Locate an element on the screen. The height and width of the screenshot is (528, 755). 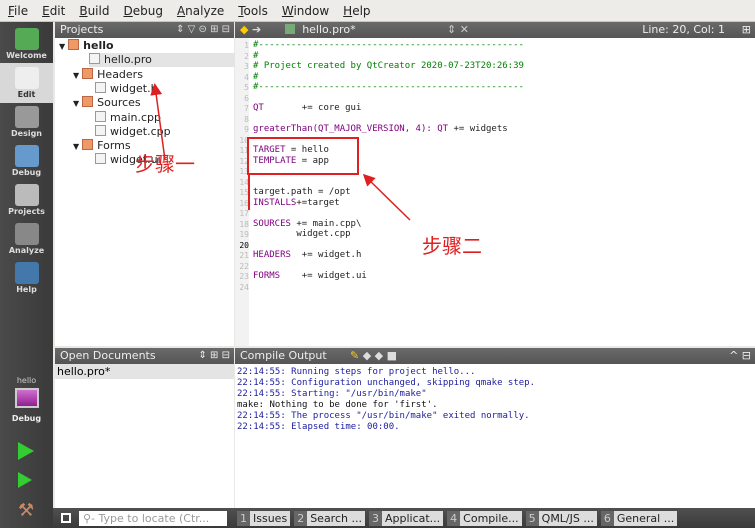
annotation-overlay is located at coordinates (280, 152).